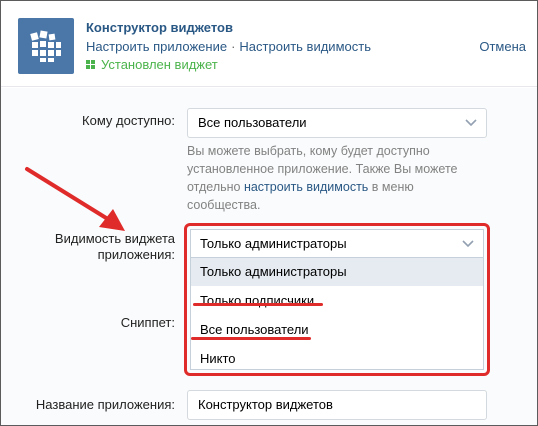 The width and height of the screenshot is (538, 426). I want to click on visibility-select: Только администраторы, so click(337, 243).